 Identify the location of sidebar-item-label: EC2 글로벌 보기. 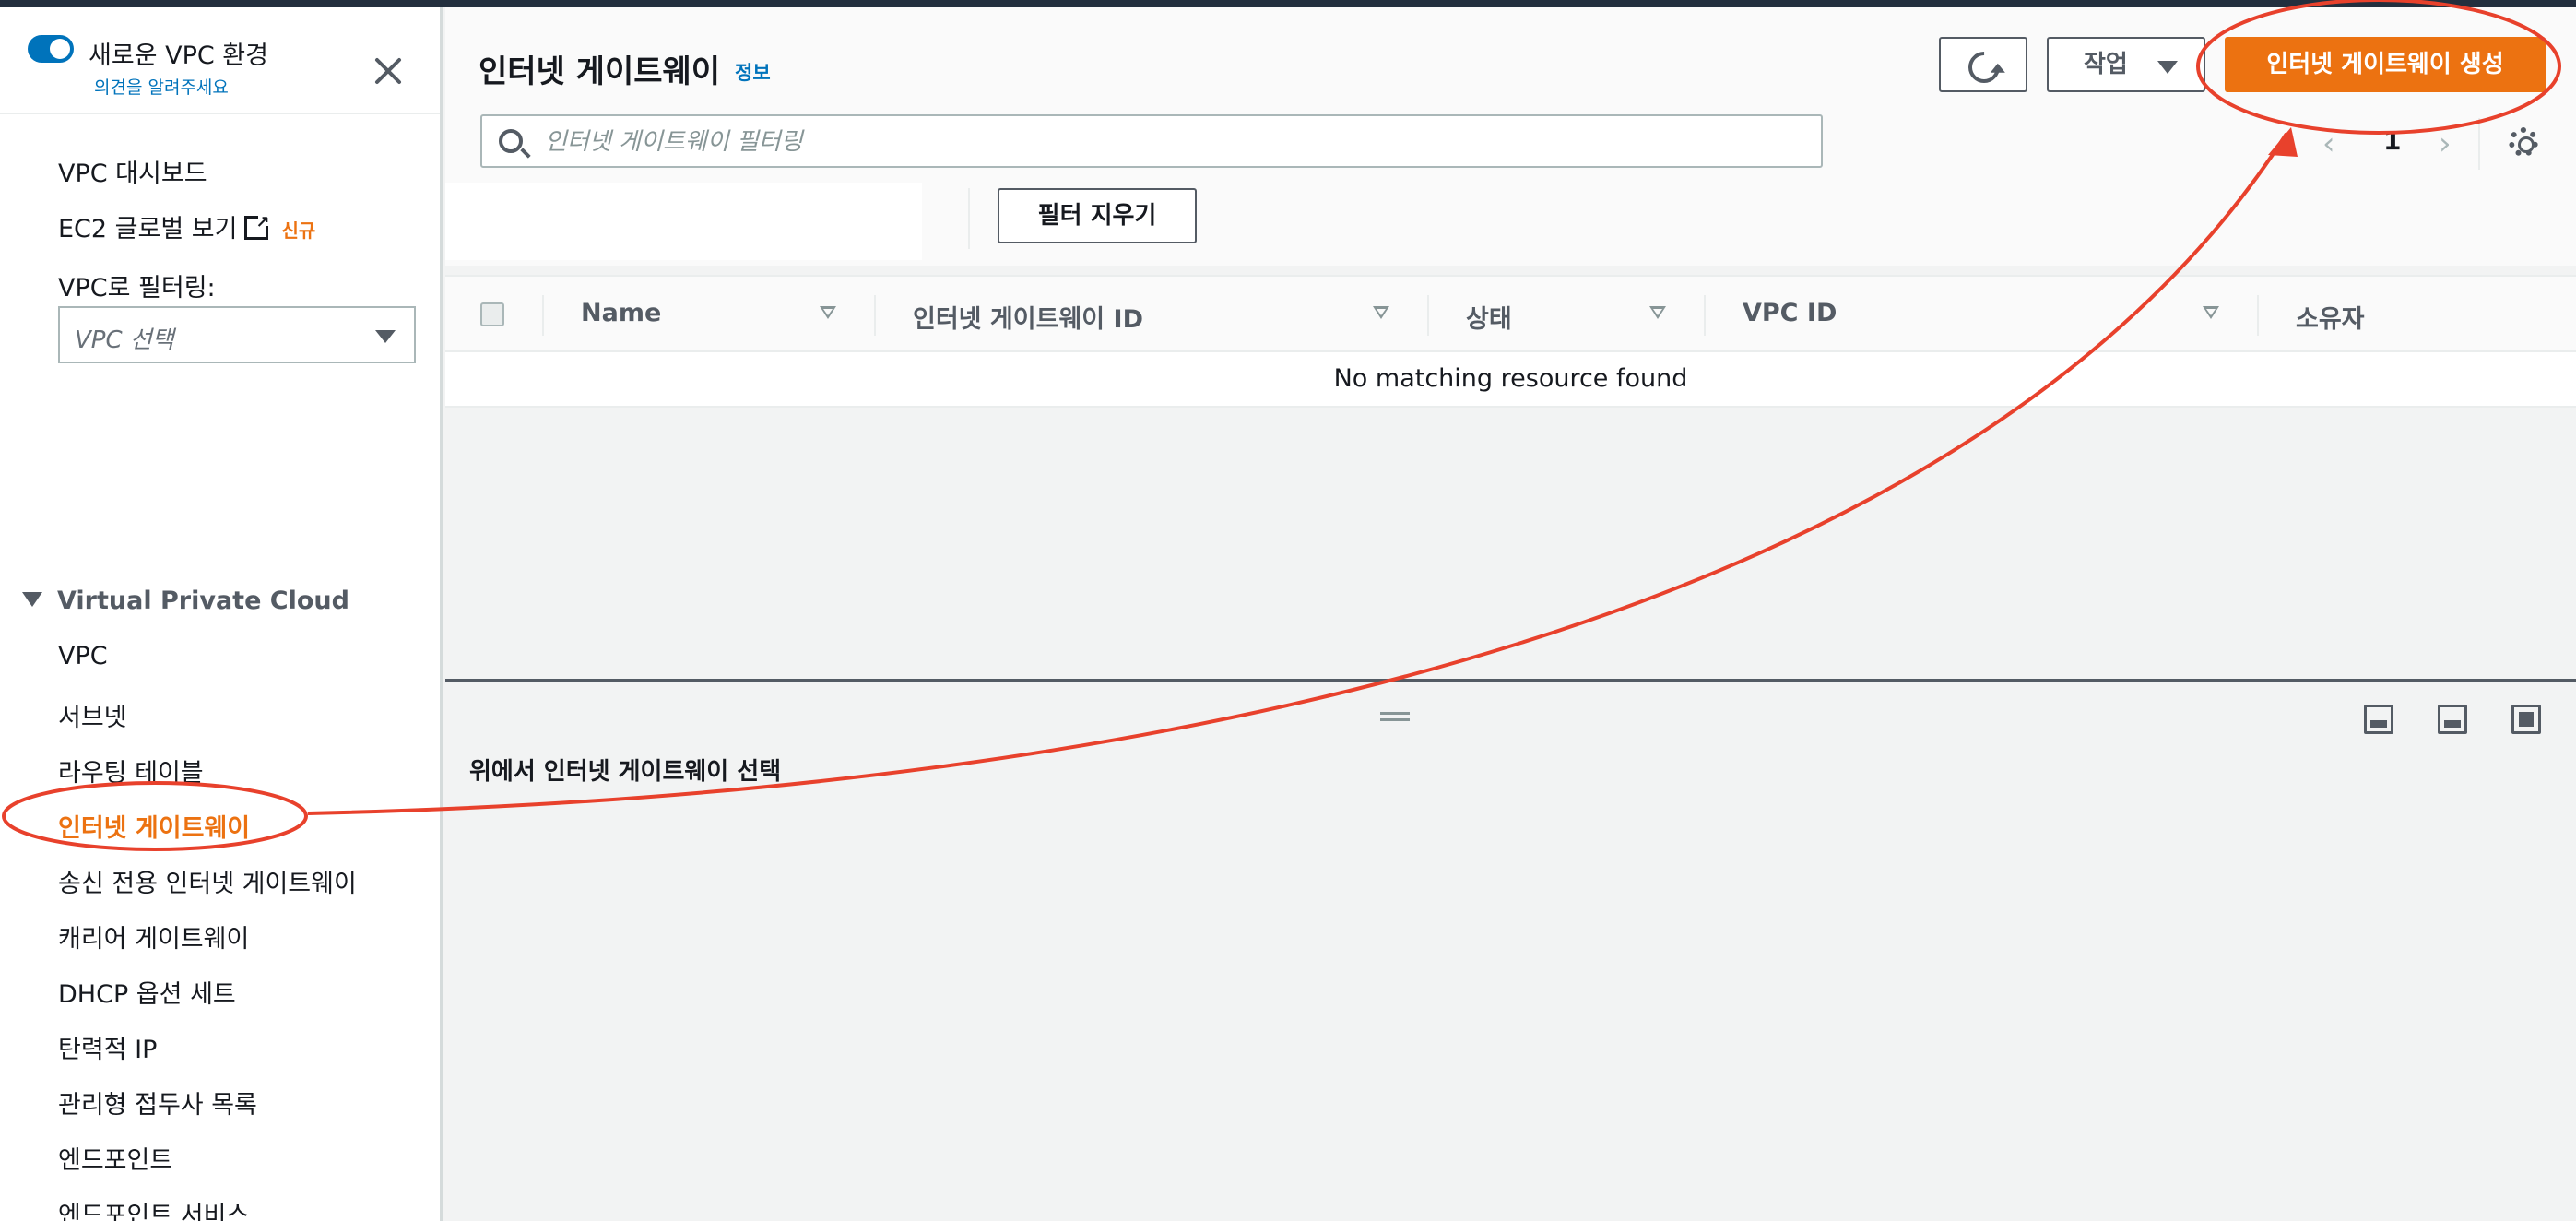
(148, 229).